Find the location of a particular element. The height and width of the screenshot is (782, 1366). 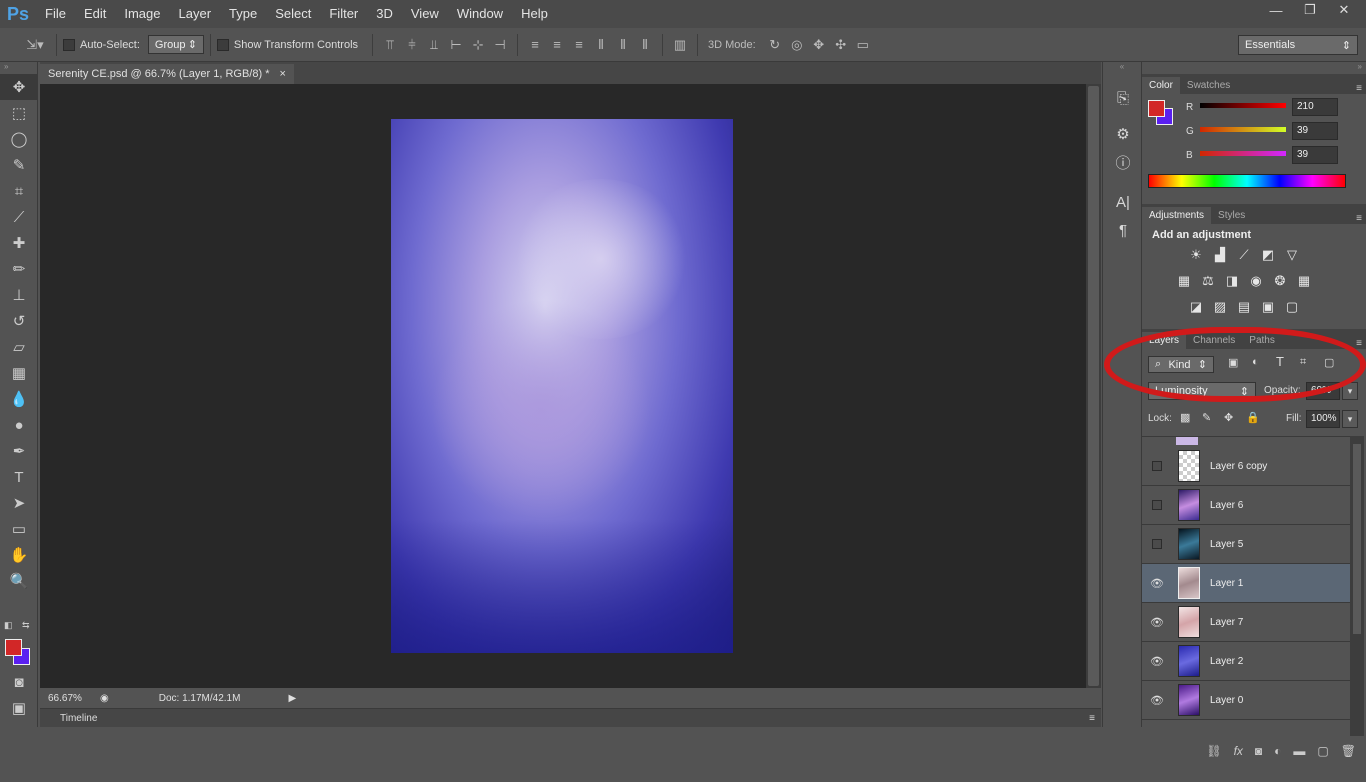

align-left-icon: ⊢ is located at coordinates (456, 45).